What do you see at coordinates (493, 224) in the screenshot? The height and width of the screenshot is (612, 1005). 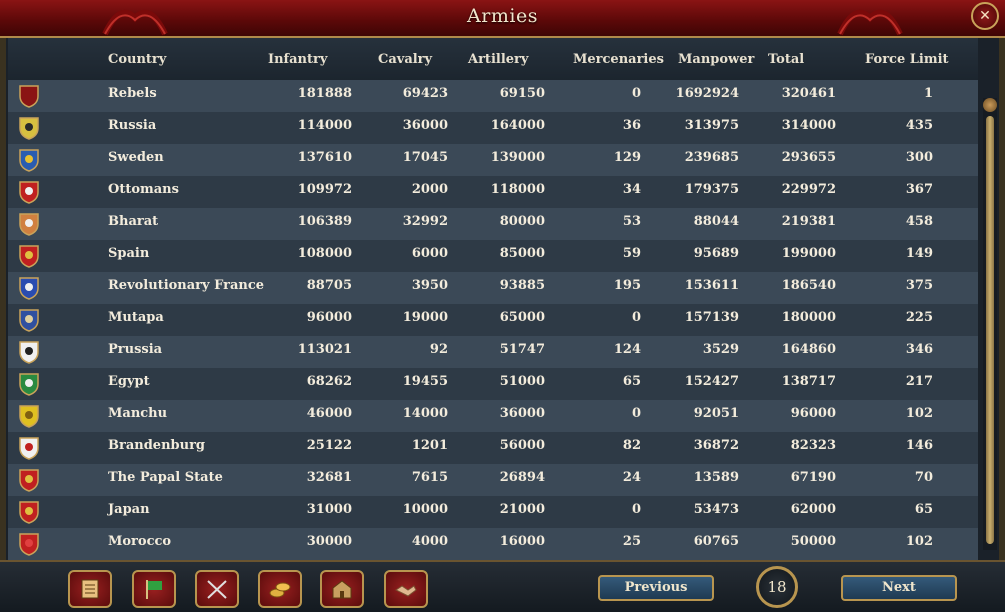 I see `table-row: Bharat 106389 32992 80000 53 88044 219381 458` at bounding box center [493, 224].